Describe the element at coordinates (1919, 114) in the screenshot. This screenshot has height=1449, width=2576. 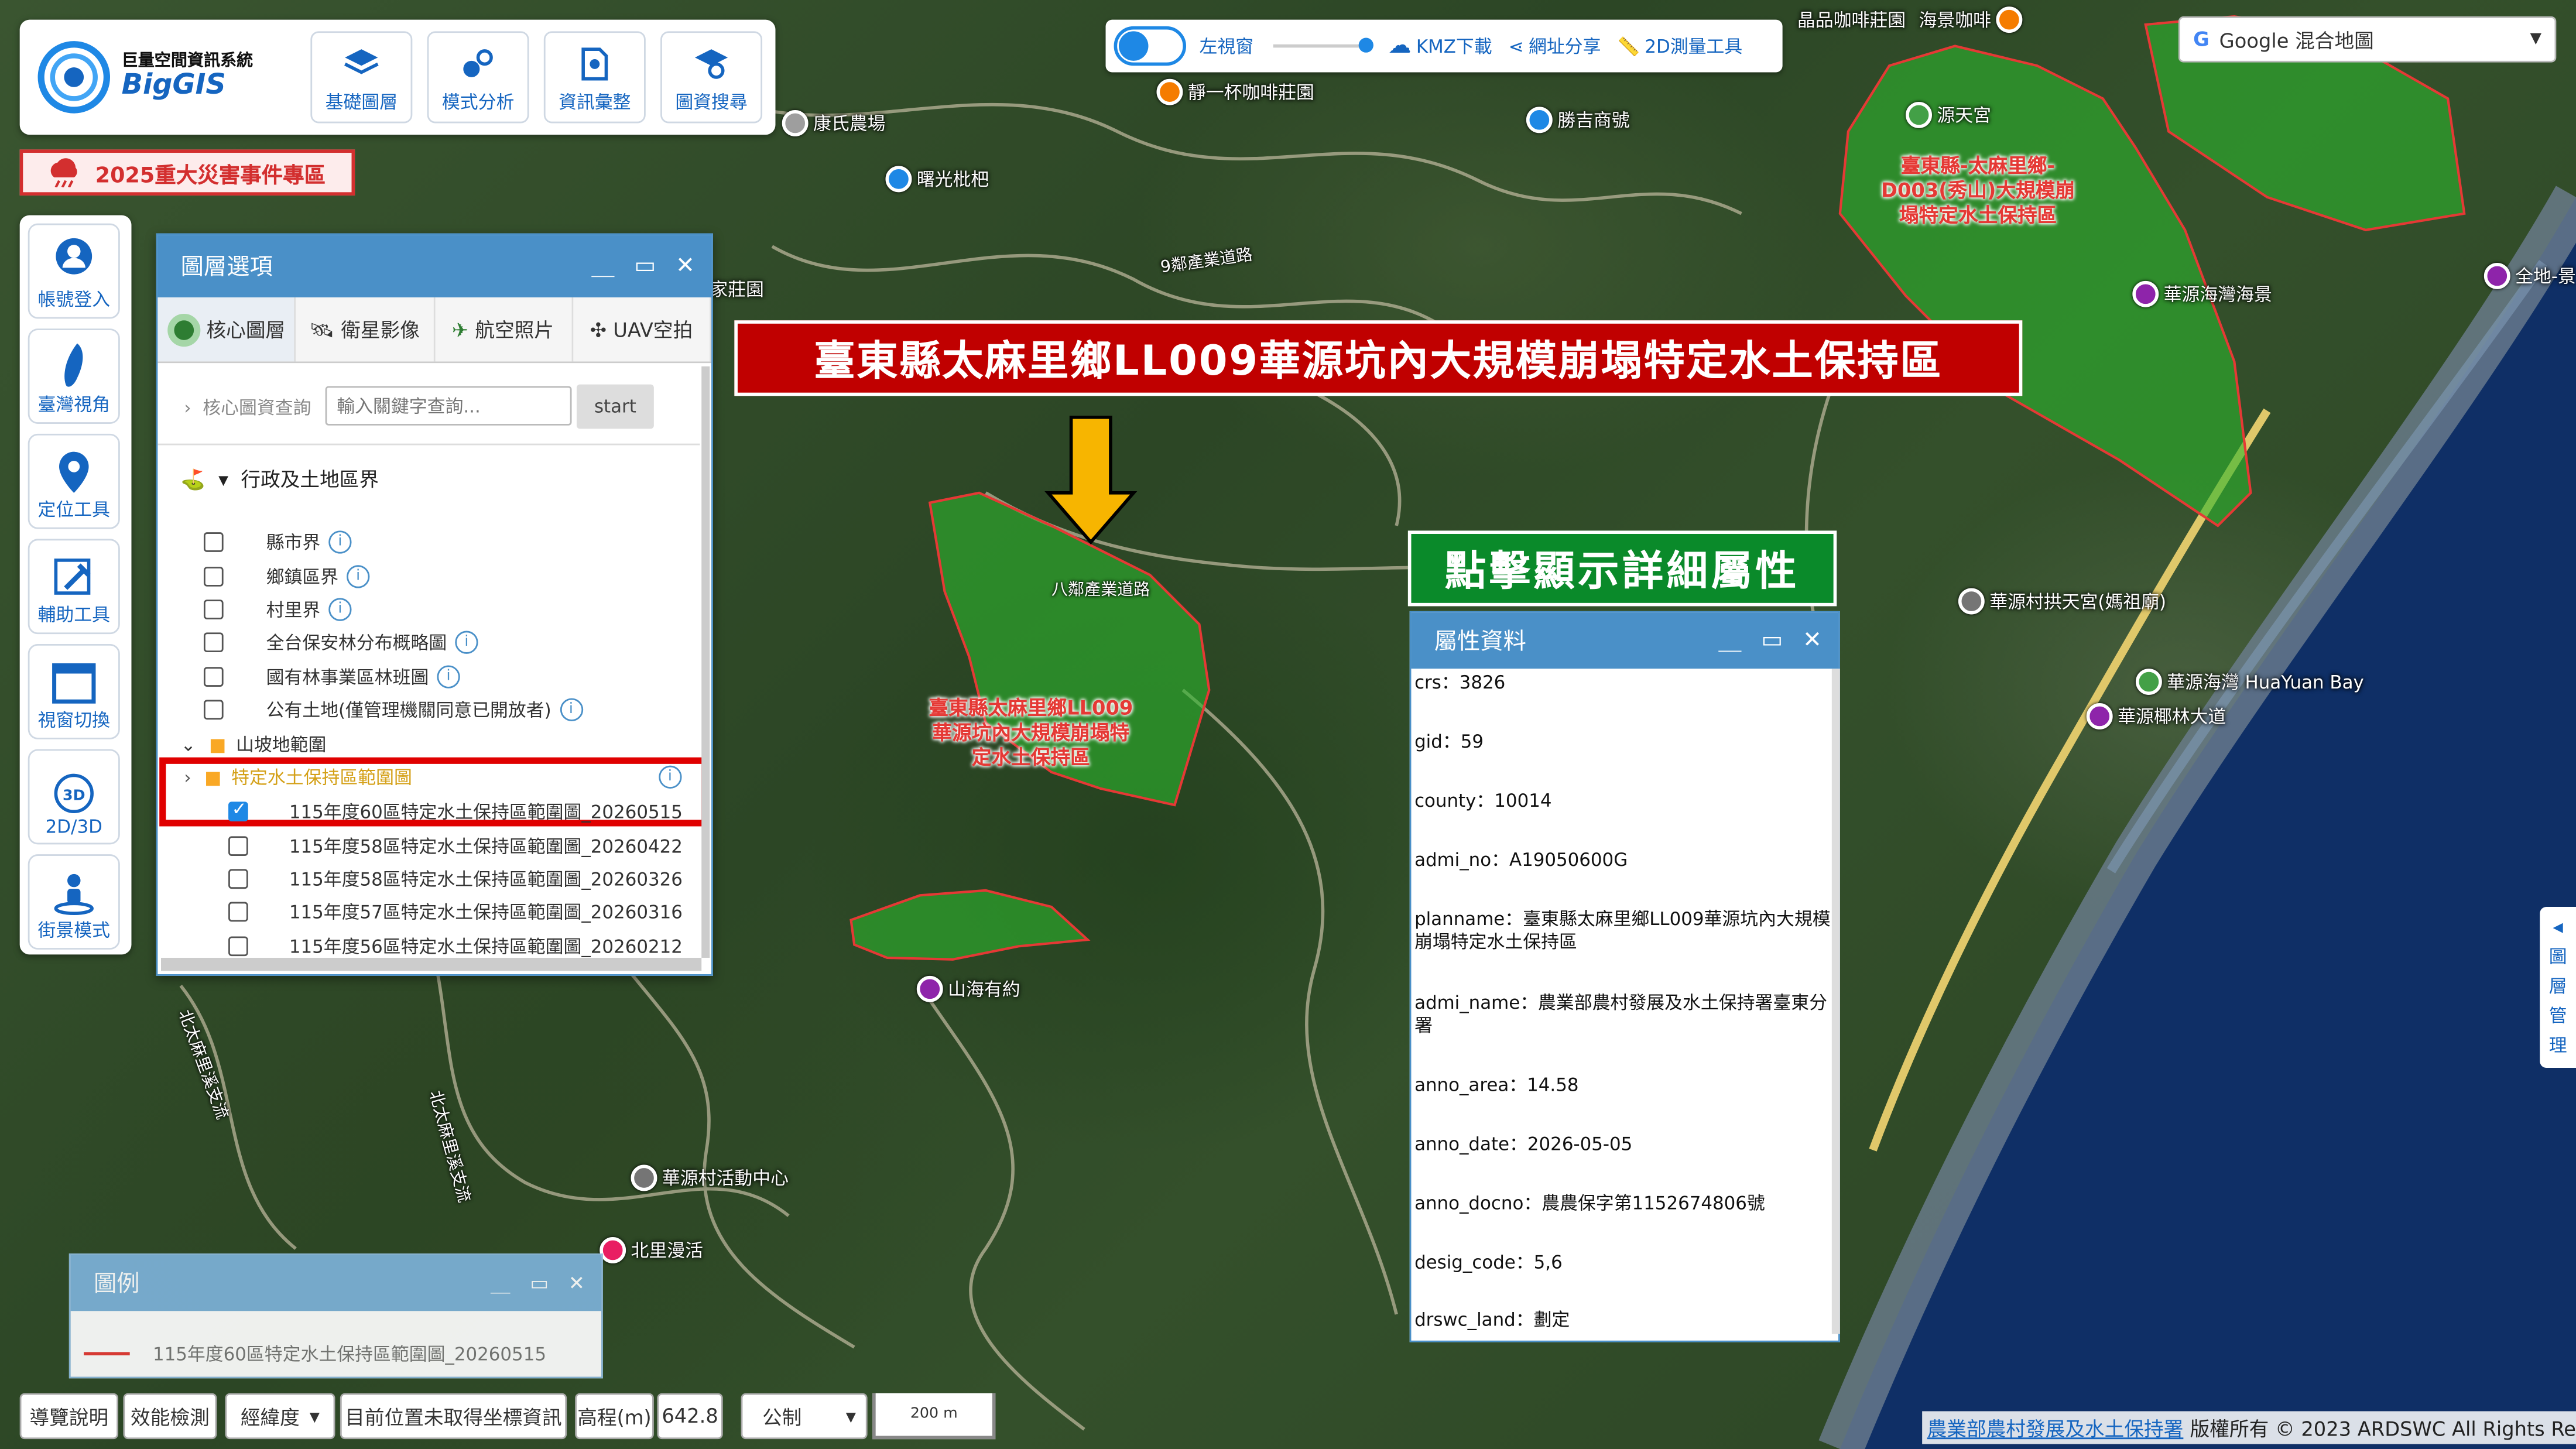
I see `temple-icon` at that location.